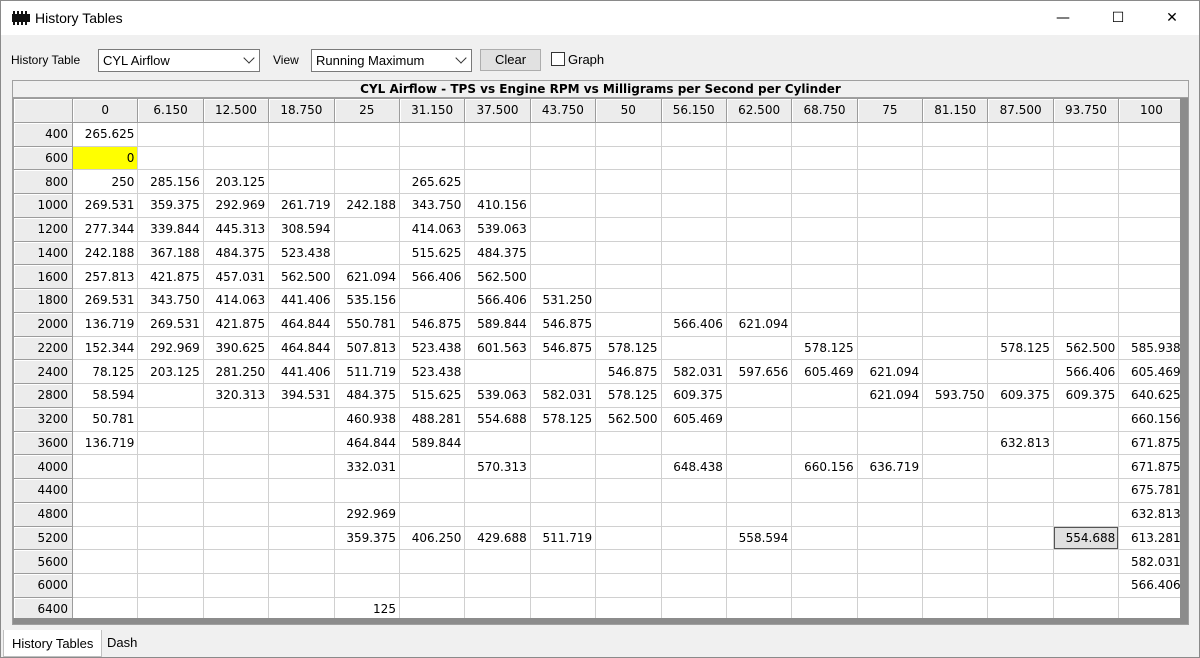 This screenshot has width=1200, height=658. I want to click on table-cell: 441.406, so click(301, 300).